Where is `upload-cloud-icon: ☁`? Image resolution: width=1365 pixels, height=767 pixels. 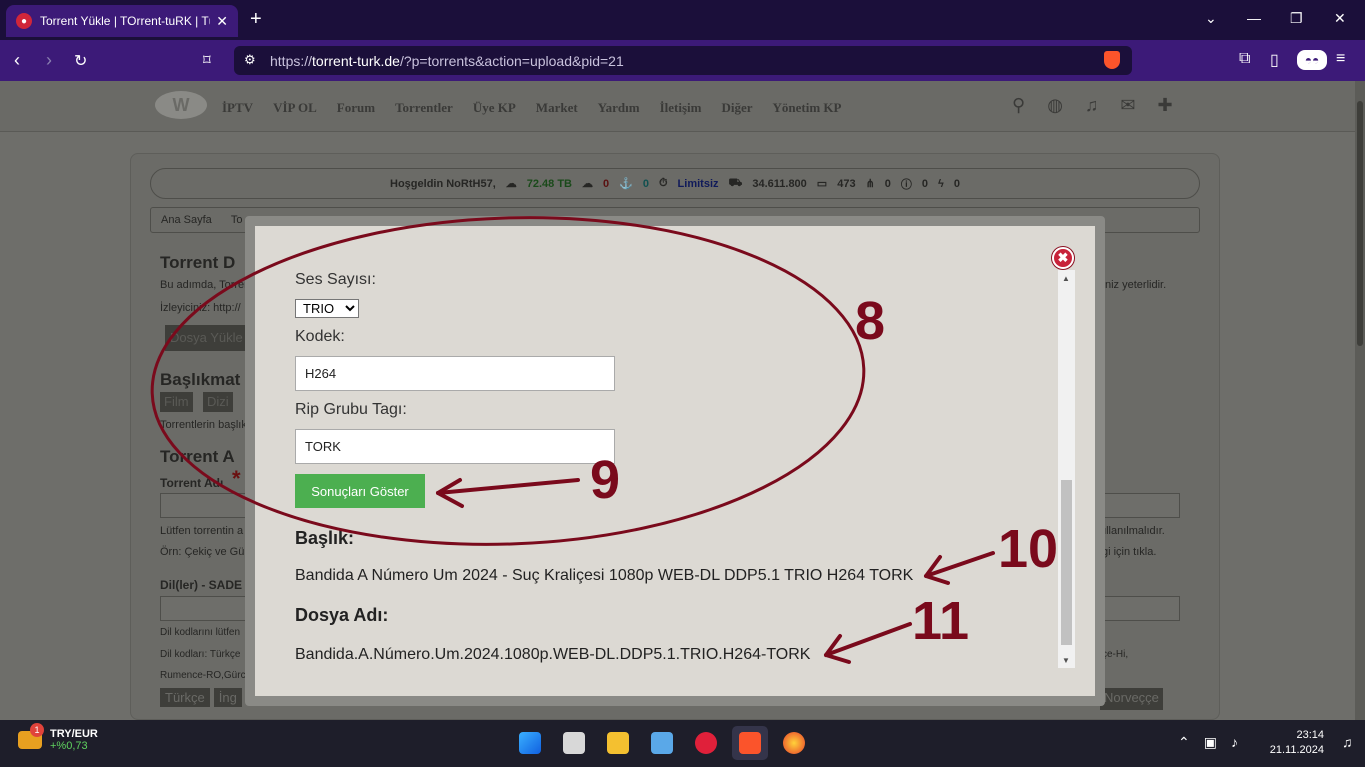 upload-cloud-icon: ☁ is located at coordinates (511, 184).